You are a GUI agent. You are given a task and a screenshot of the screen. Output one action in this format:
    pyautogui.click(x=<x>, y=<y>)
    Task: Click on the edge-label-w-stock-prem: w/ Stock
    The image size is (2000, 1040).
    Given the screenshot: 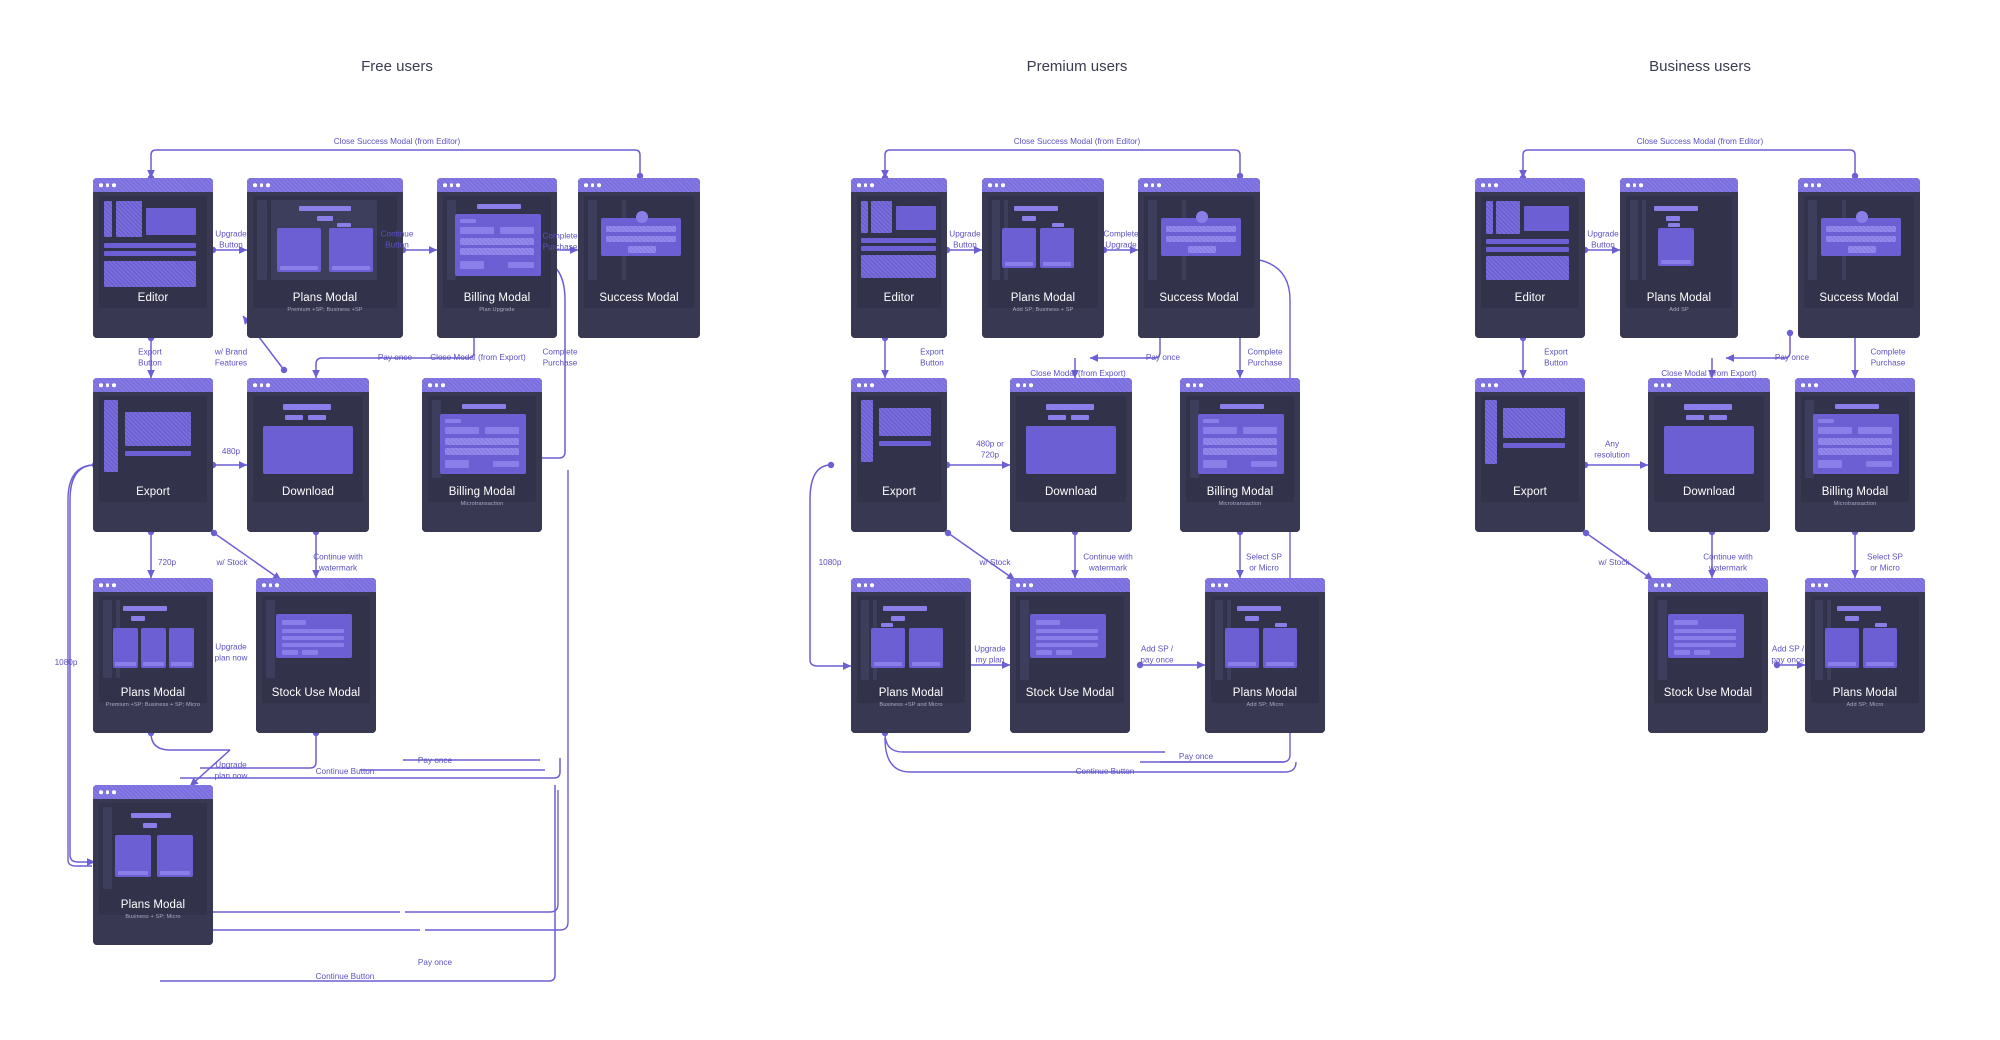 What is the action you would take?
    pyautogui.click(x=995, y=562)
    